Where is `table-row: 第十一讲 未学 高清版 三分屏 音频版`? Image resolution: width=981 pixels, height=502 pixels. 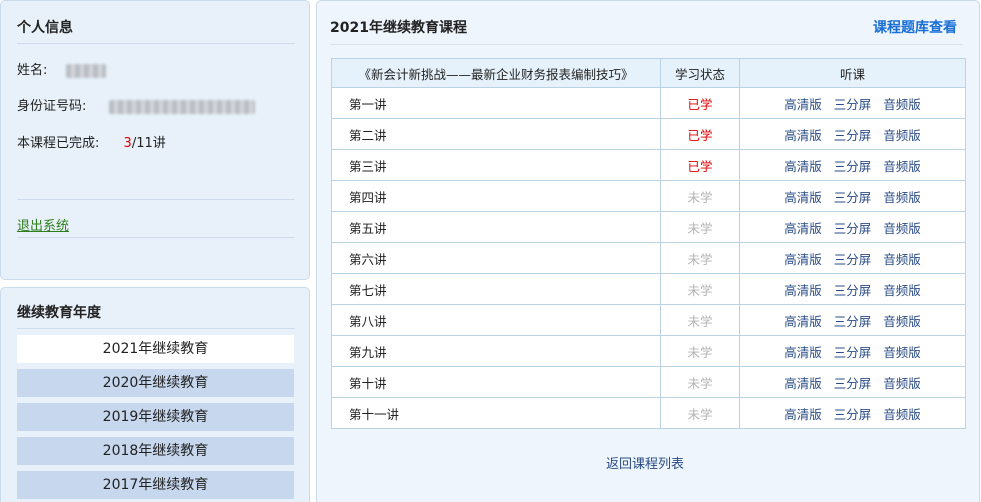 table-row: 第十一讲 未学 高清版 三分屏 音频版 is located at coordinates (648, 413).